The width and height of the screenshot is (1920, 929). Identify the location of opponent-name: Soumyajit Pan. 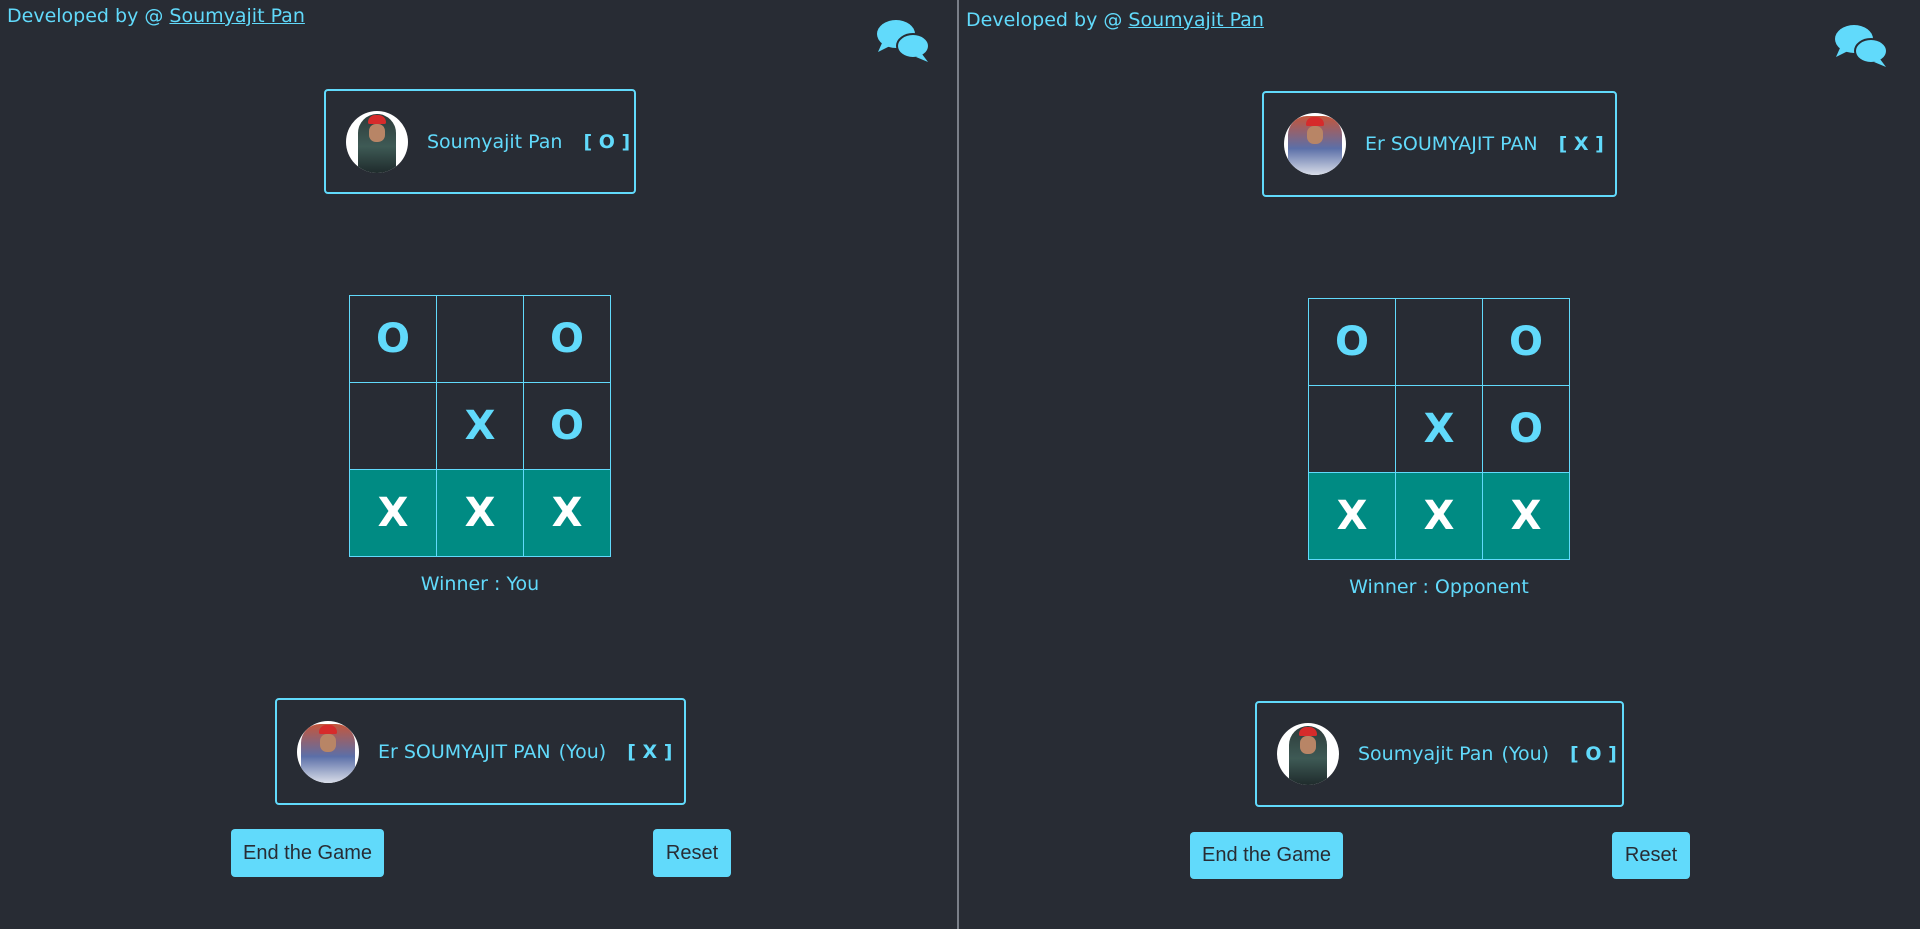
(495, 141).